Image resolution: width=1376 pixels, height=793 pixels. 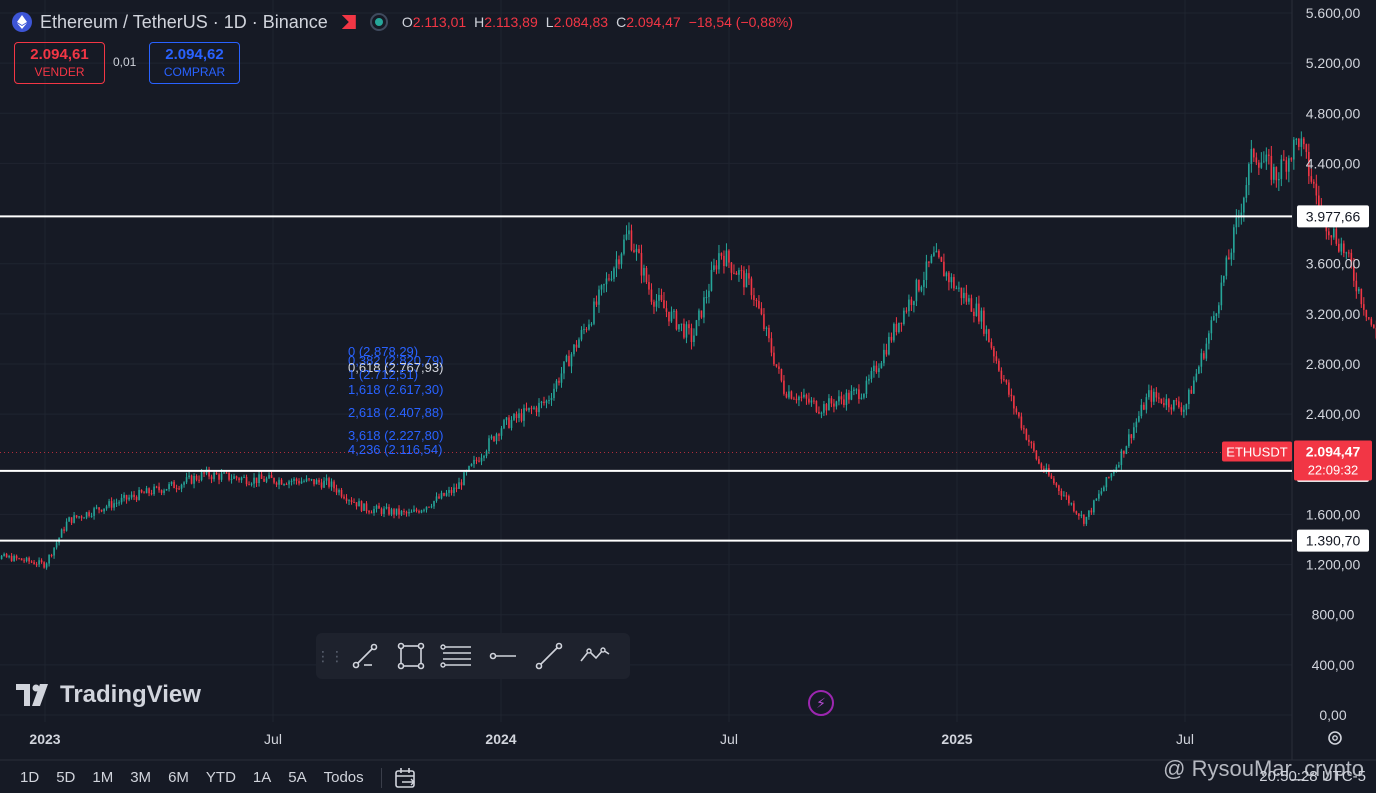 What do you see at coordinates (365, 656) in the screenshot?
I see `path-tool-icon` at bounding box center [365, 656].